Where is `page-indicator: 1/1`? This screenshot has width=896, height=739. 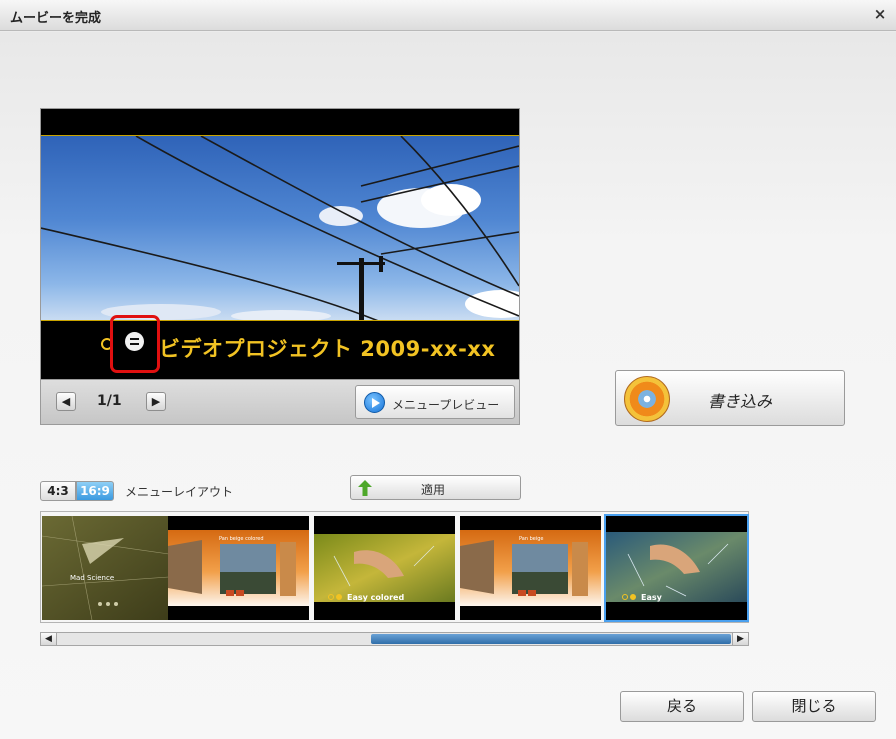
page-indicator: 1/1 is located at coordinates (109, 401).